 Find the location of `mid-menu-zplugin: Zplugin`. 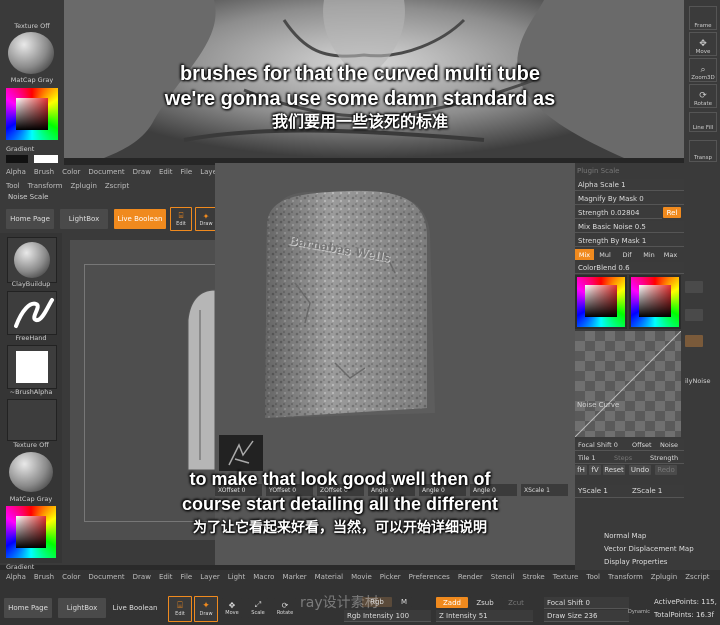

mid-menu-zplugin: Zplugin is located at coordinates (83, 186).